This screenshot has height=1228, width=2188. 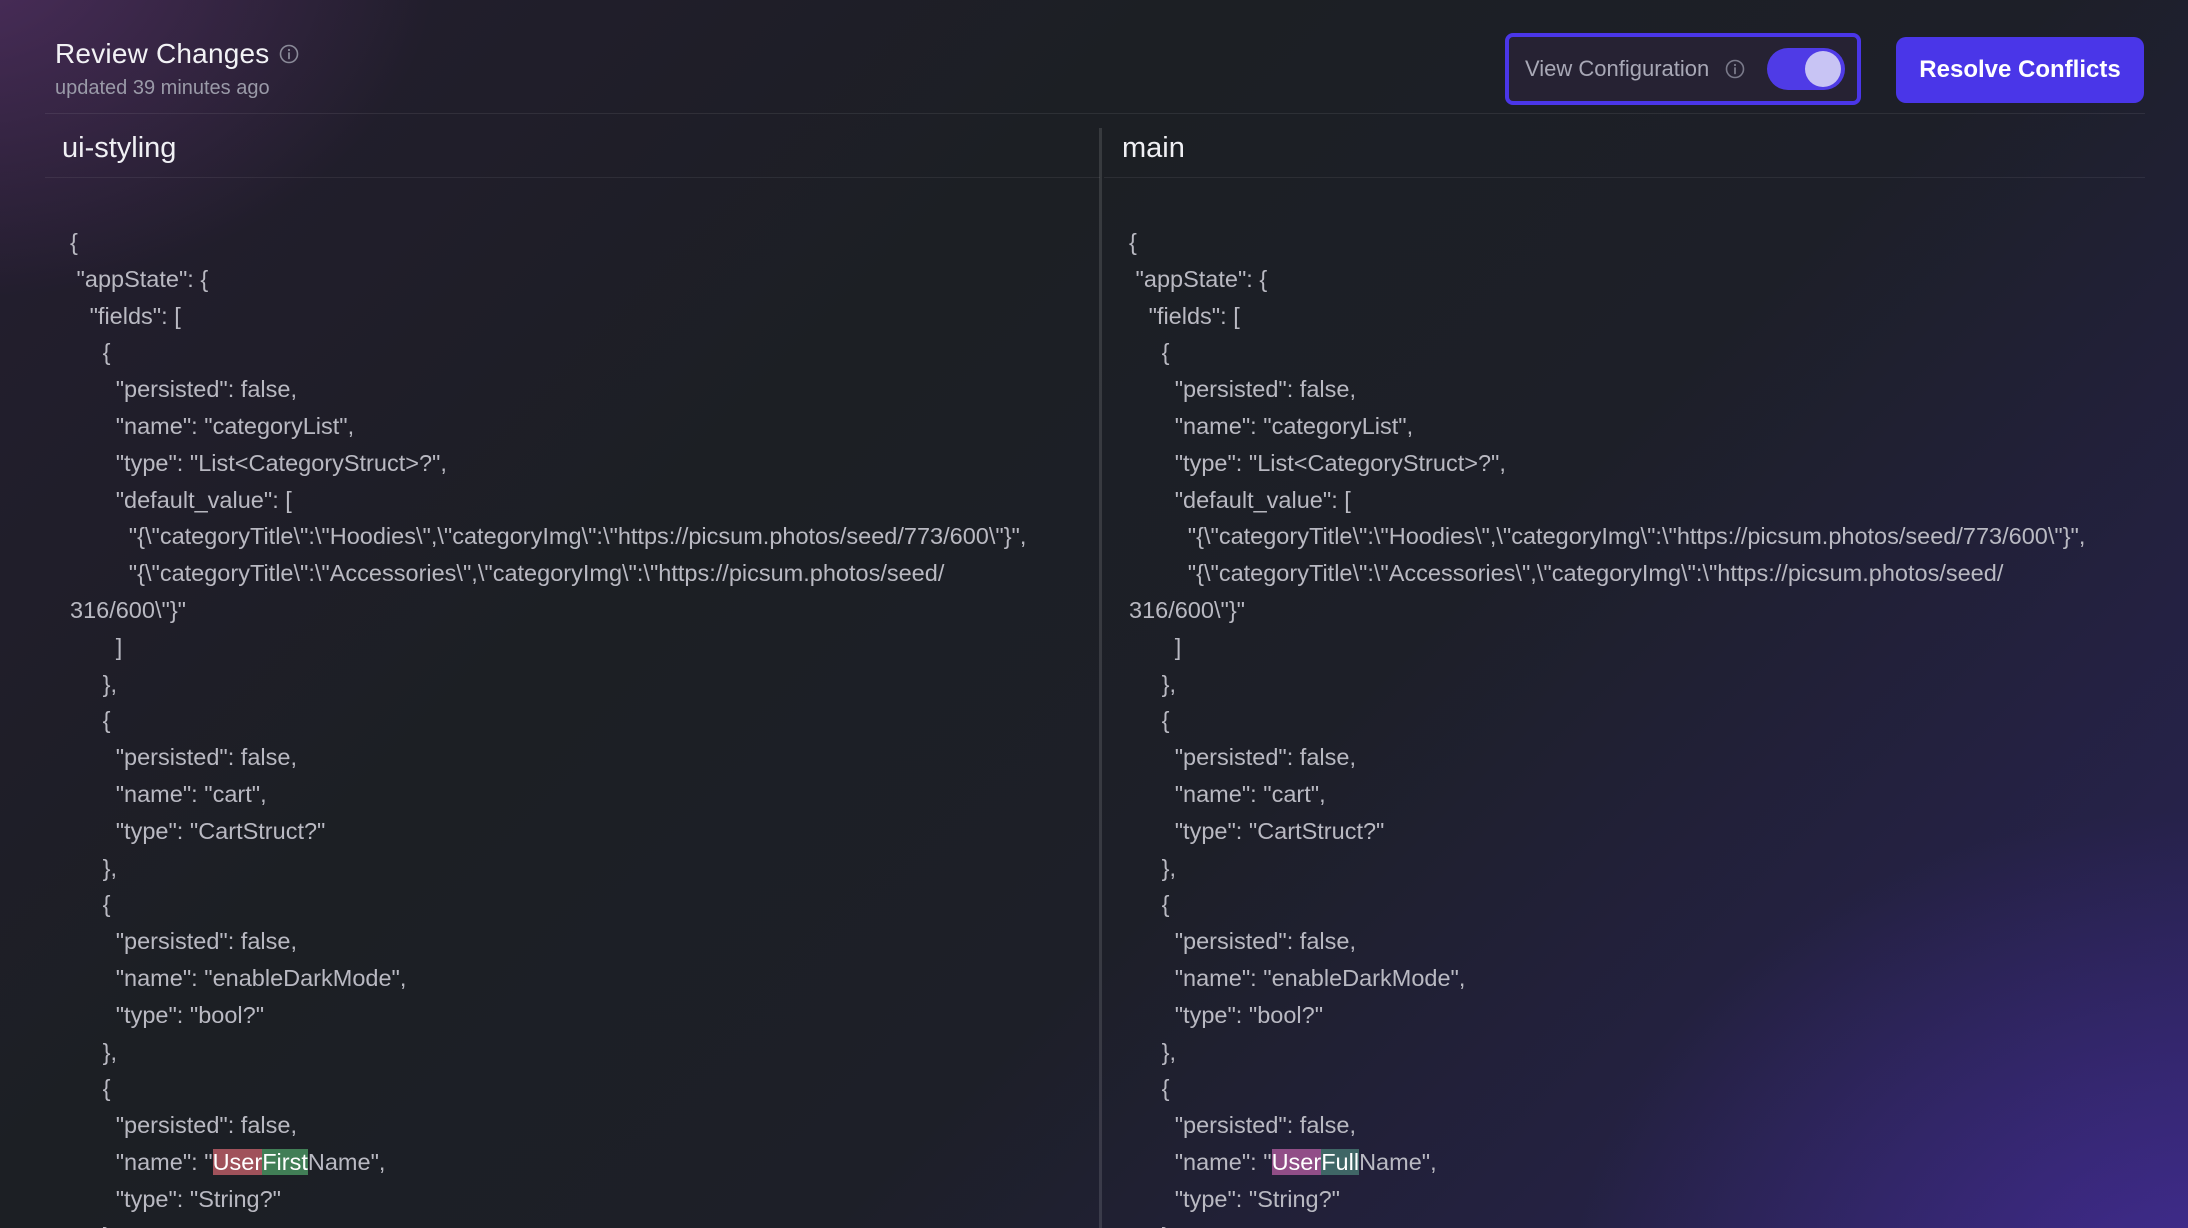 I want to click on view-configuration-control: View Configuration, so click(x=1683, y=69).